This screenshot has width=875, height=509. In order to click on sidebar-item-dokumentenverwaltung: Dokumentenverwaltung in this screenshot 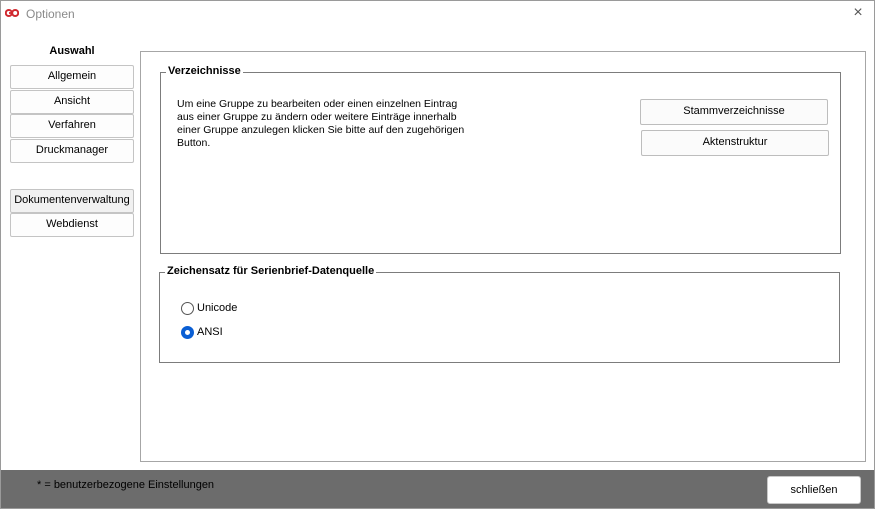, I will do `click(72, 201)`.